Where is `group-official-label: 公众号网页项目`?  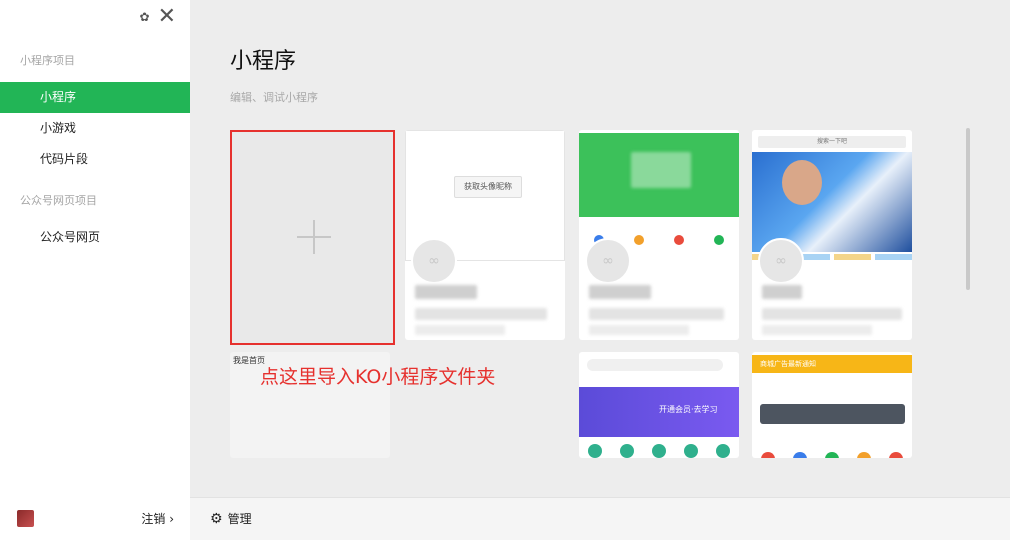 group-official-label: 公众号网页项目 is located at coordinates (58, 200).